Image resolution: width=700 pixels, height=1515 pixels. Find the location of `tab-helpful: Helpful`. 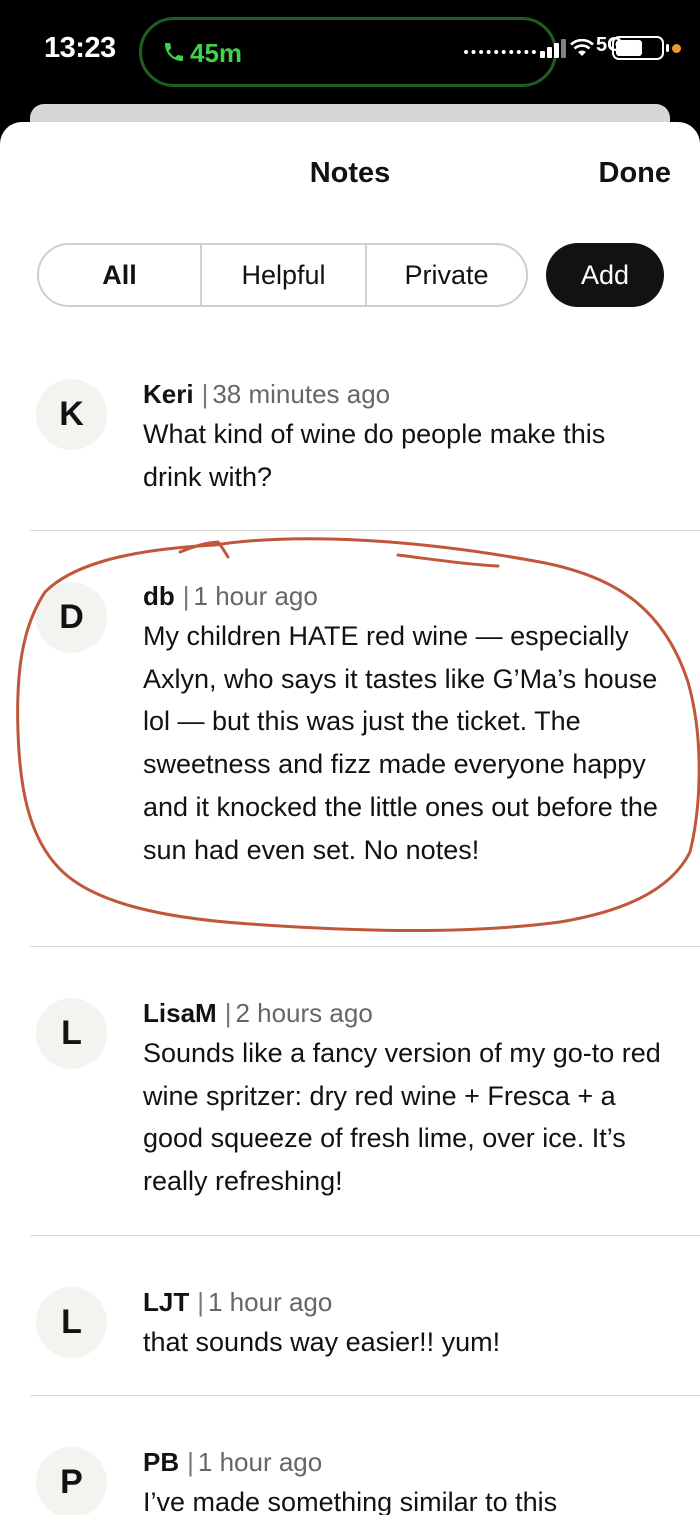

tab-helpful: Helpful is located at coordinates (282, 275).